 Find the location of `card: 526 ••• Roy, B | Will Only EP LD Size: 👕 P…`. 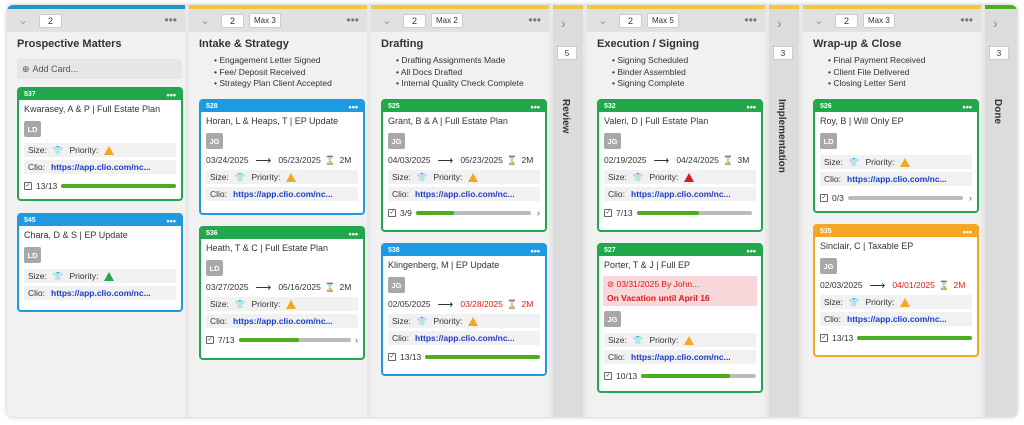

card: 526 ••• Roy, B | Will Only EP LD Size: 👕 P… is located at coordinates (896, 156).